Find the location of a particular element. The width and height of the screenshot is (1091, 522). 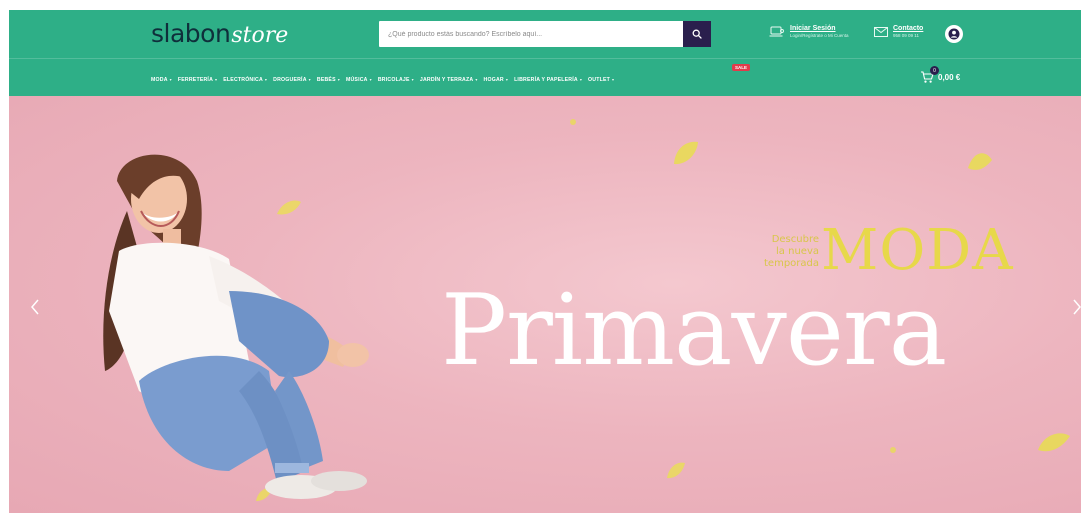

sale-badge: SALE is located at coordinates (741, 67).